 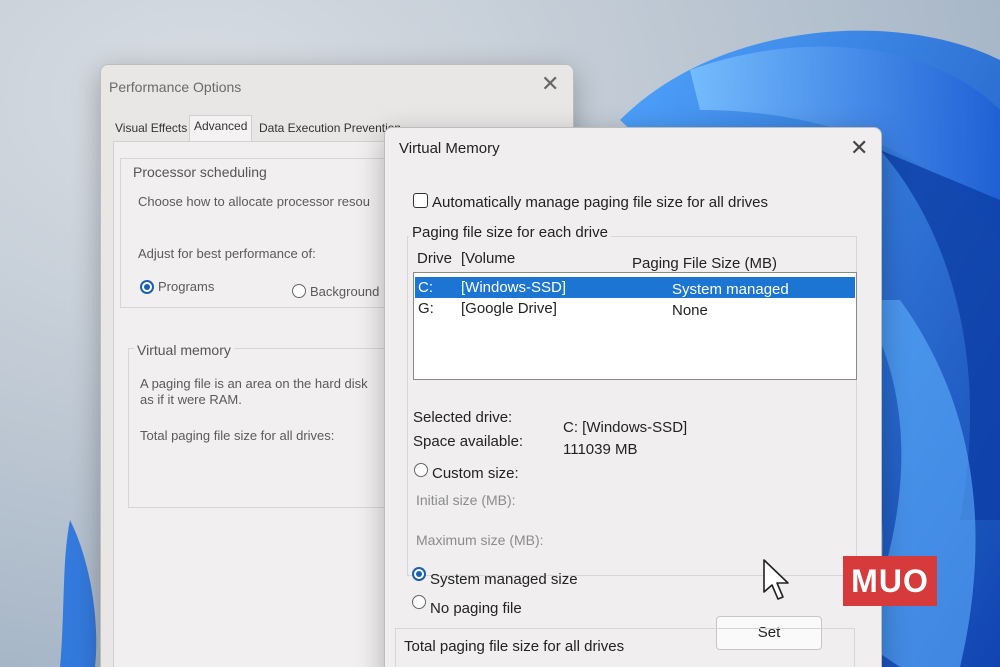 I want to click on drive-paging-size: System managed, so click(x=730, y=289).